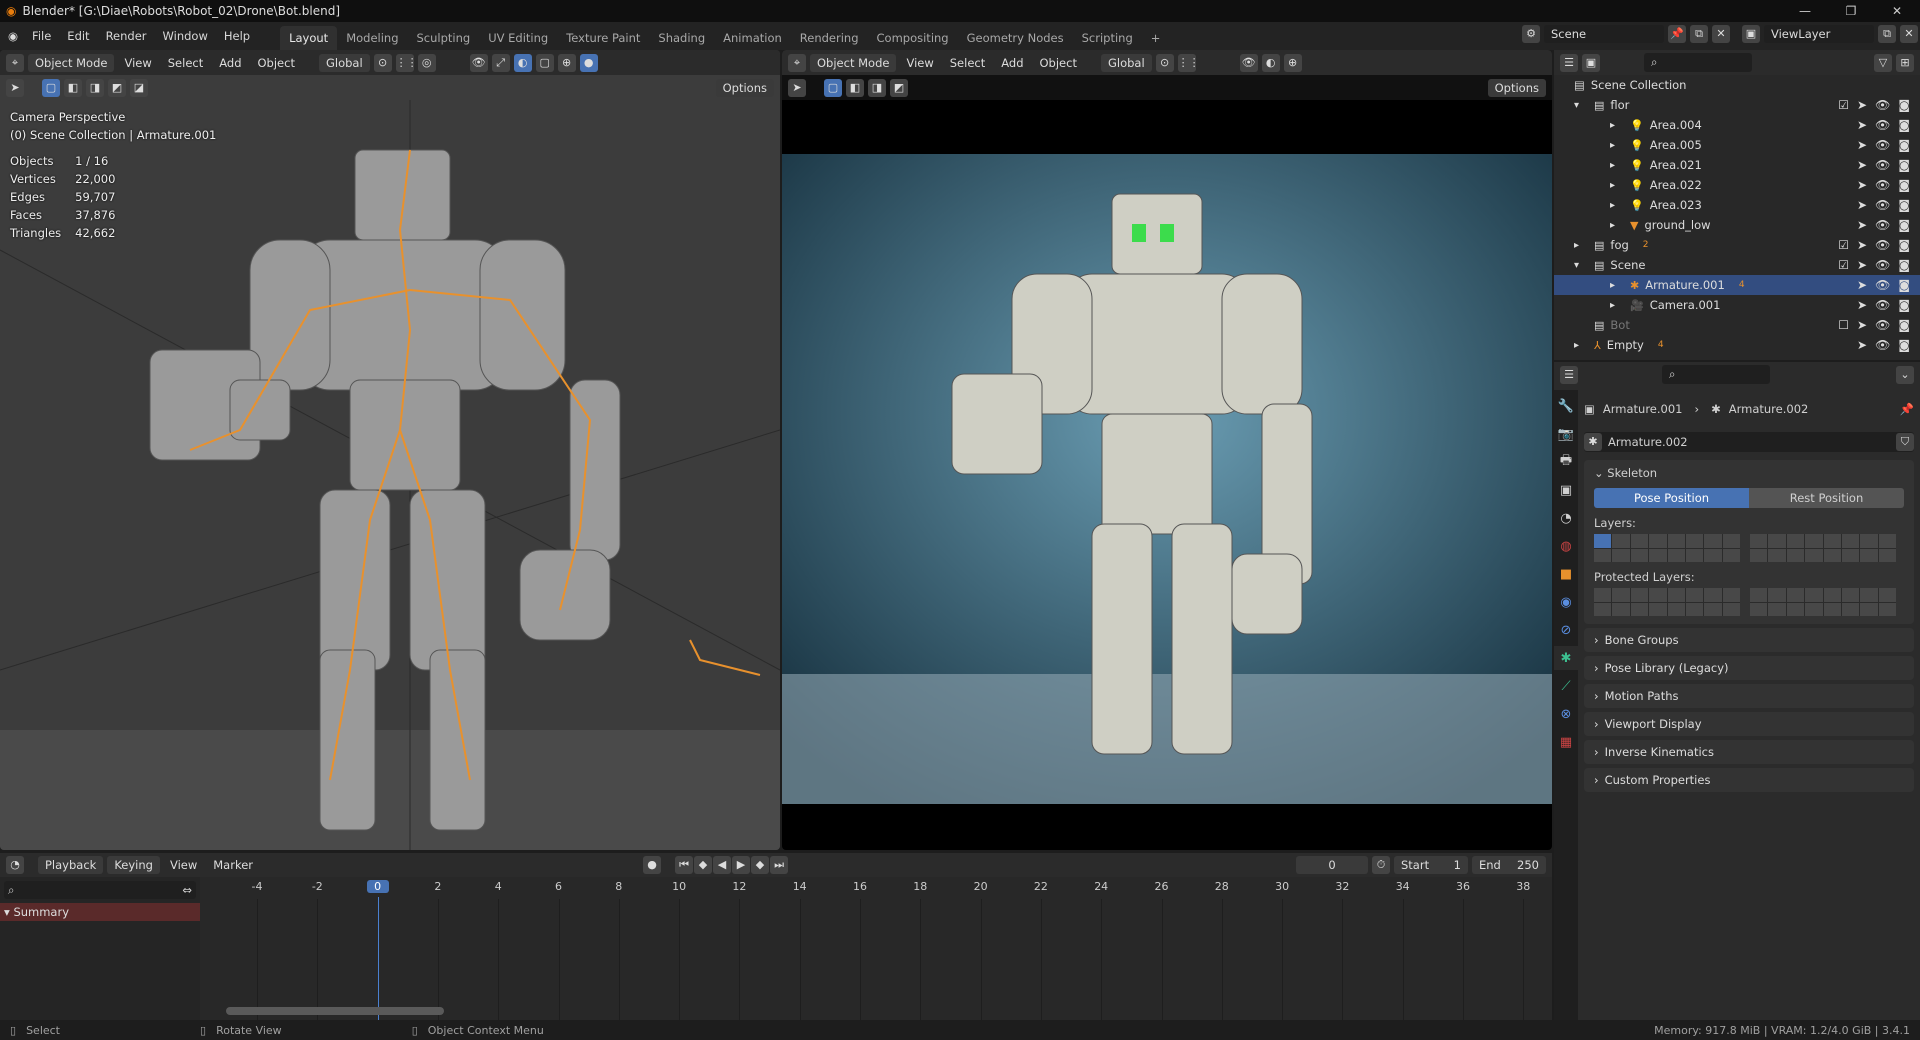  Describe the element at coordinates (684, 865) in the screenshot. I see `jump-start-icon: ⏮` at that location.